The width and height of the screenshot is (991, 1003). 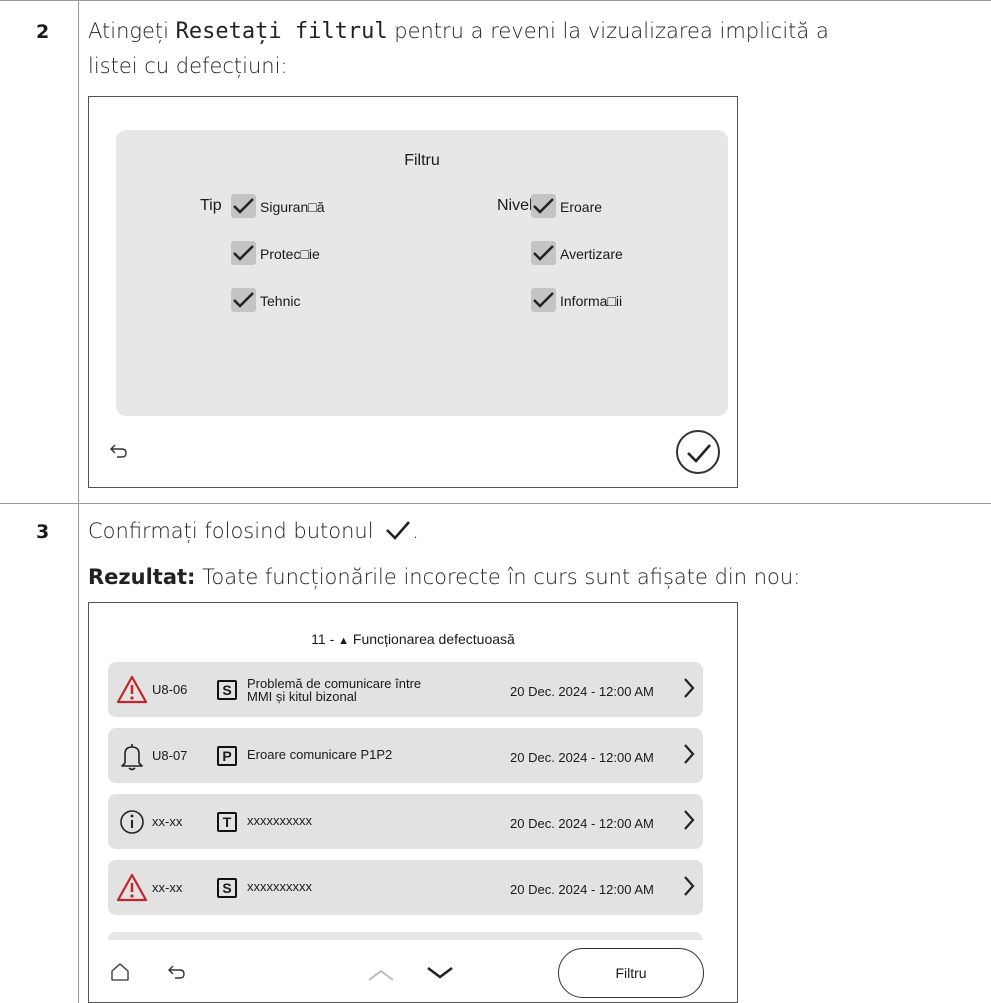 I want to click on checkbox-label-protection: Protec□ie, so click(x=290, y=254).